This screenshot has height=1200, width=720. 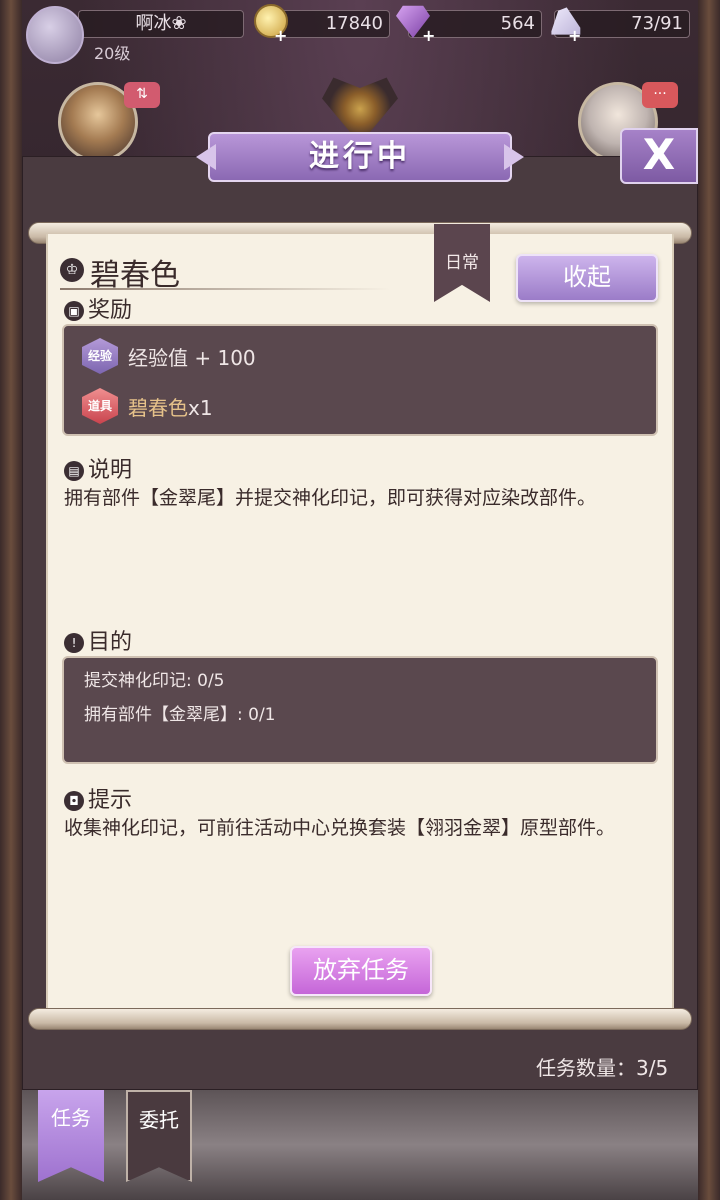 I want to click on rewards-heading-label: 奖励, so click(x=110, y=310).